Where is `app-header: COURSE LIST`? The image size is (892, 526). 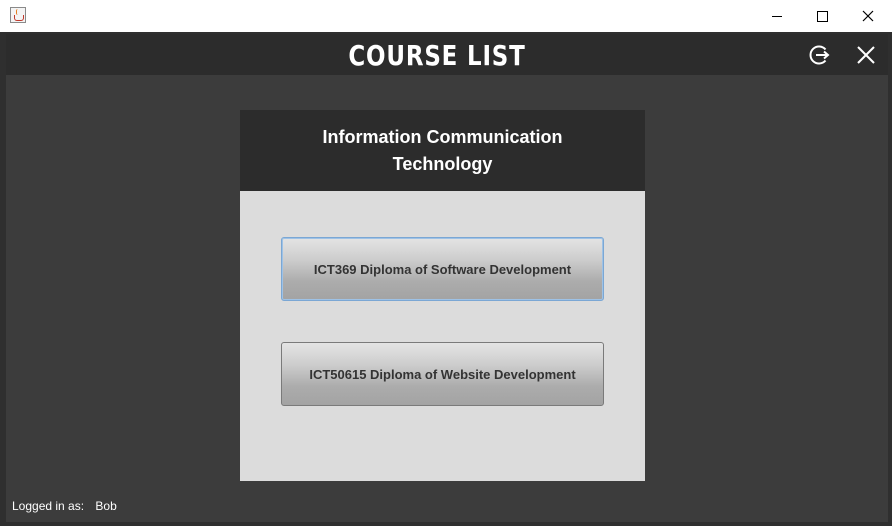 app-header: COURSE LIST is located at coordinates (447, 54).